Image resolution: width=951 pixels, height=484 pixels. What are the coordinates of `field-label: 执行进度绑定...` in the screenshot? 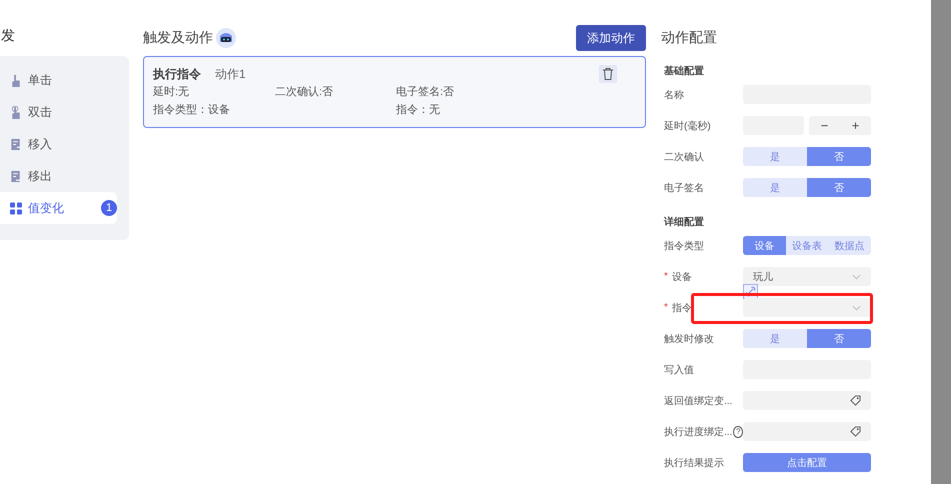 It's located at (698, 432).